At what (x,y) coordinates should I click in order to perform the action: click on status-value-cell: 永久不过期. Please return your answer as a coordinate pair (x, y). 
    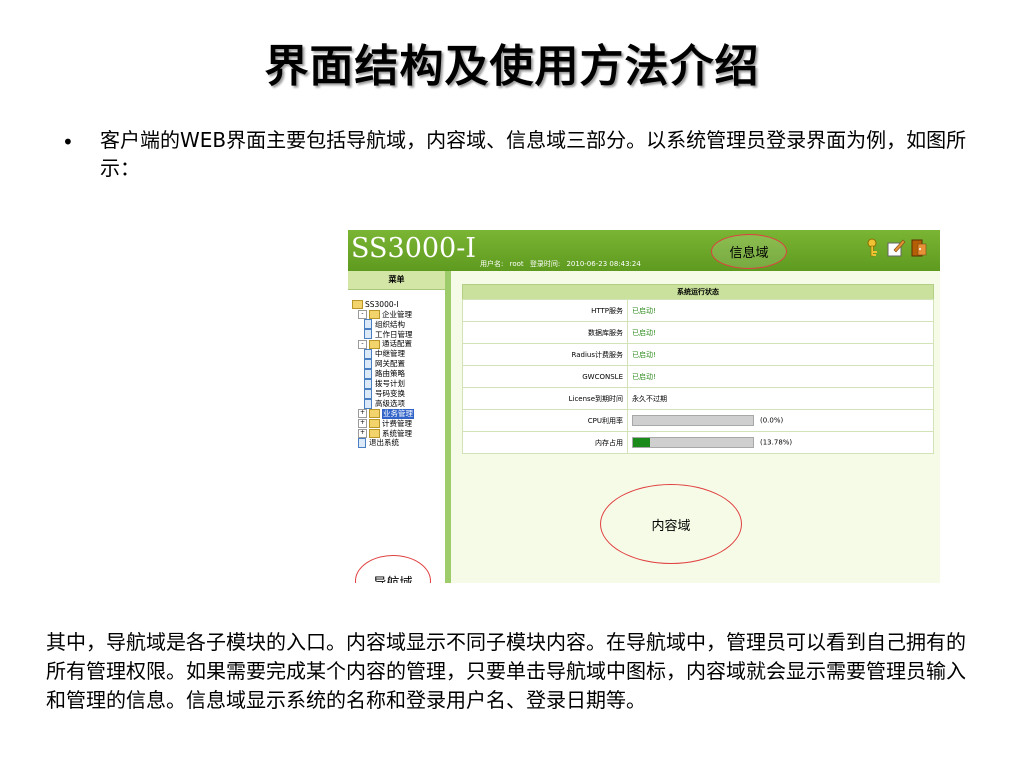
    Looking at the image, I should click on (780, 398).